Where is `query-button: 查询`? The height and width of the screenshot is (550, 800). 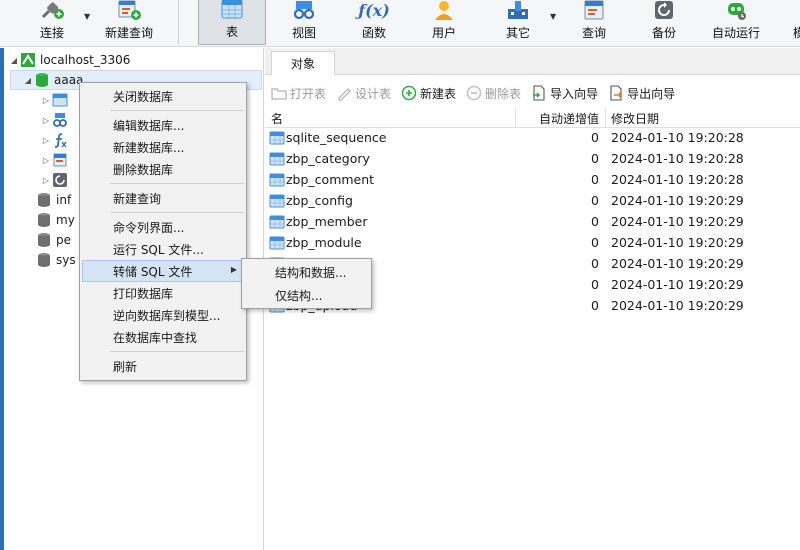
query-button: 查询 is located at coordinates (594, 22).